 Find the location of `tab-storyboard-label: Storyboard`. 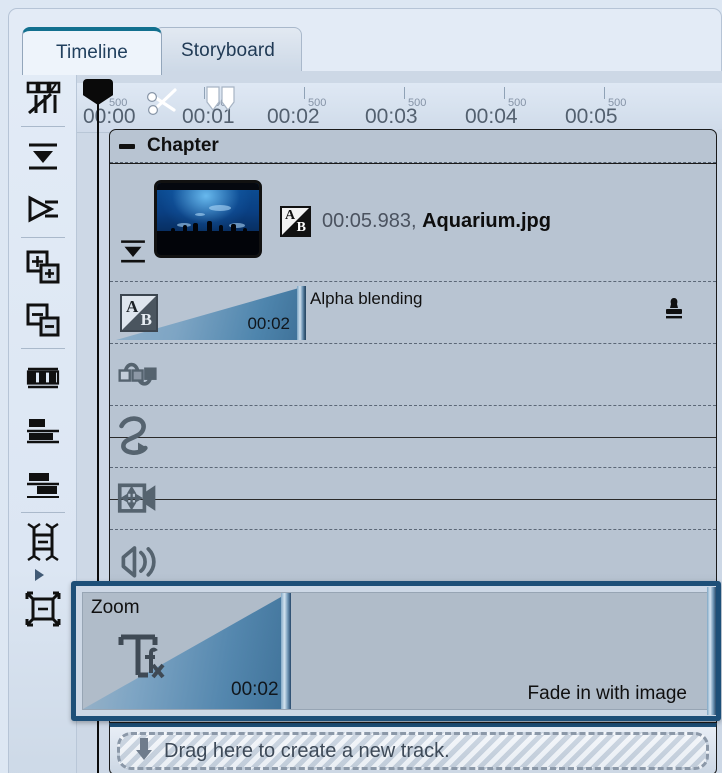

tab-storyboard-label: Storyboard is located at coordinates (228, 50).